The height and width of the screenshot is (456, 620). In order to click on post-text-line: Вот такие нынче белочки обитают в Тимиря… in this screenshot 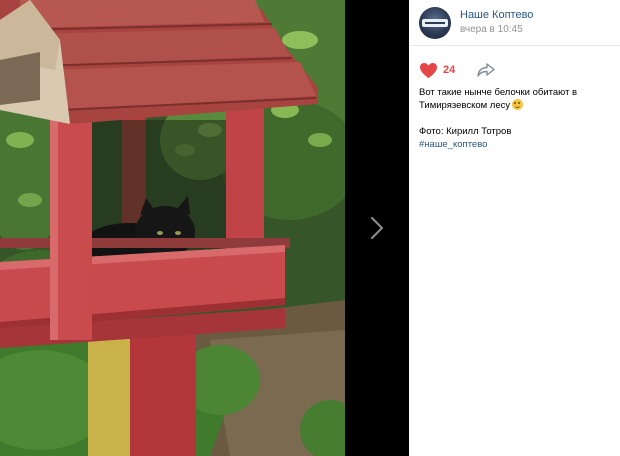, I will do `click(517, 99)`.